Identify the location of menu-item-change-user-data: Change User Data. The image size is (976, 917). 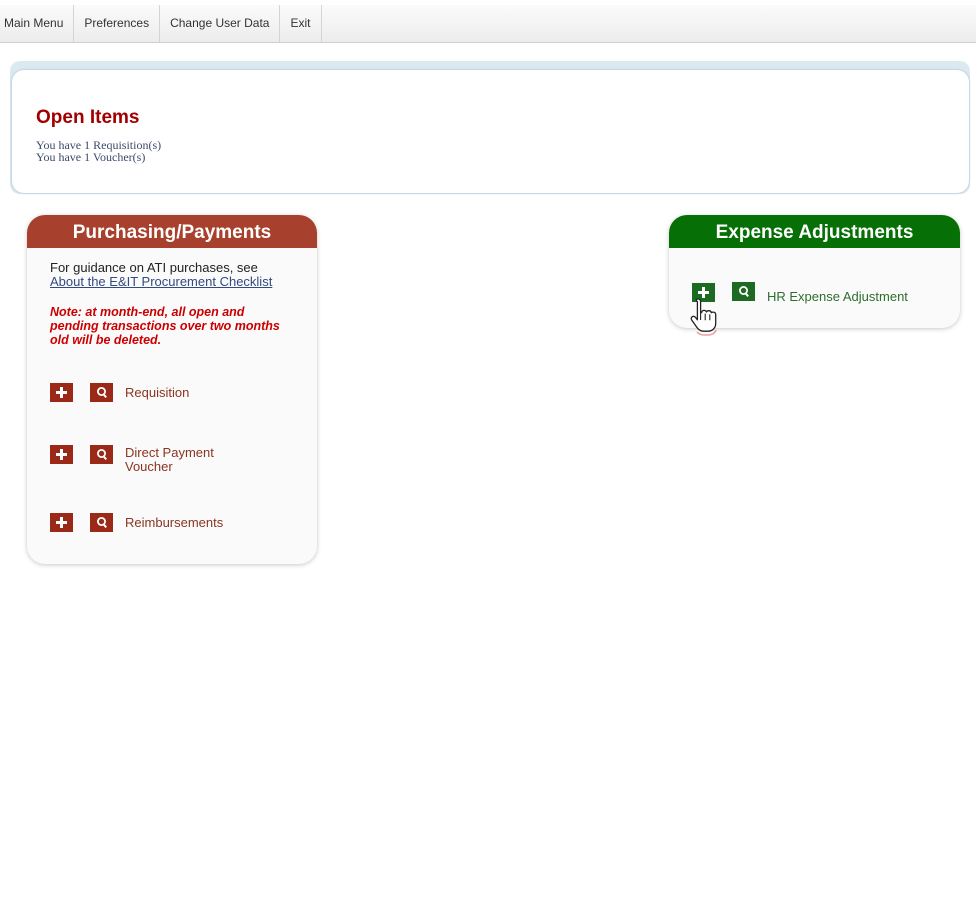
(220, 23).